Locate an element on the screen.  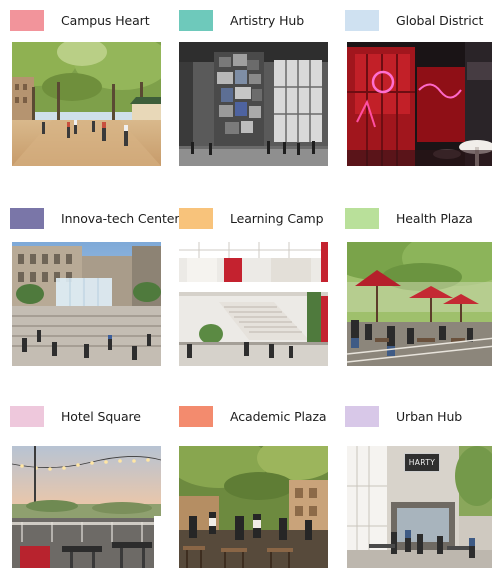
zone-label-artistry-hub: Artistry Hub is located at coordinates (241, 20).